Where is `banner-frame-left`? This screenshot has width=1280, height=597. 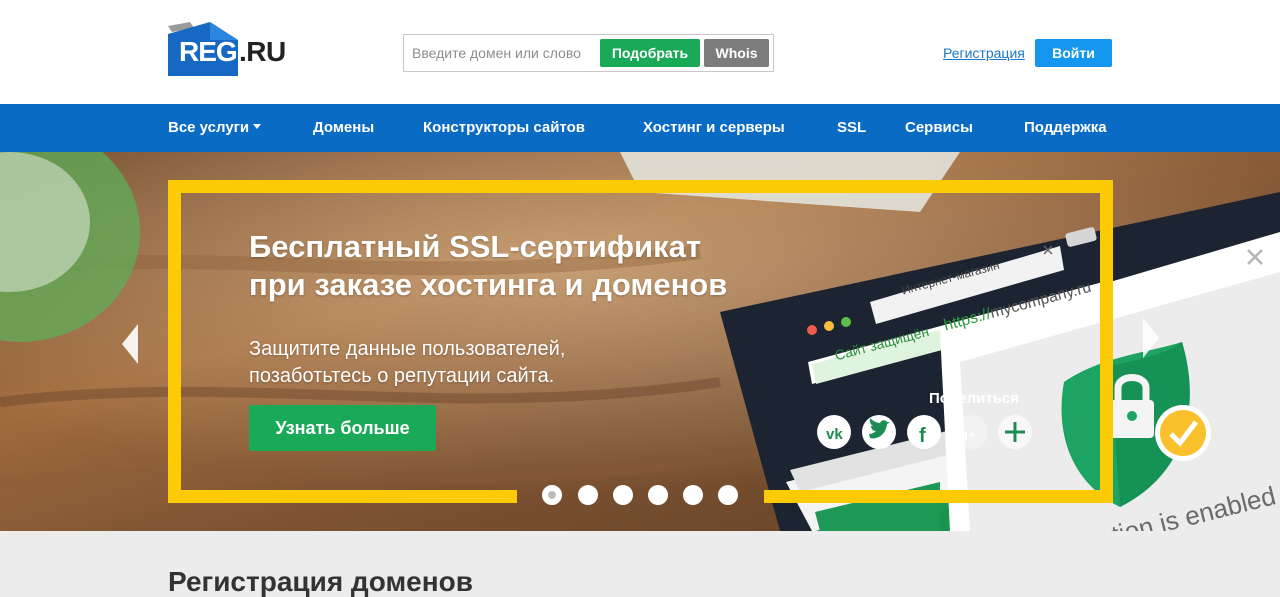 banner-frame-left is located at coordinates (174, 341).